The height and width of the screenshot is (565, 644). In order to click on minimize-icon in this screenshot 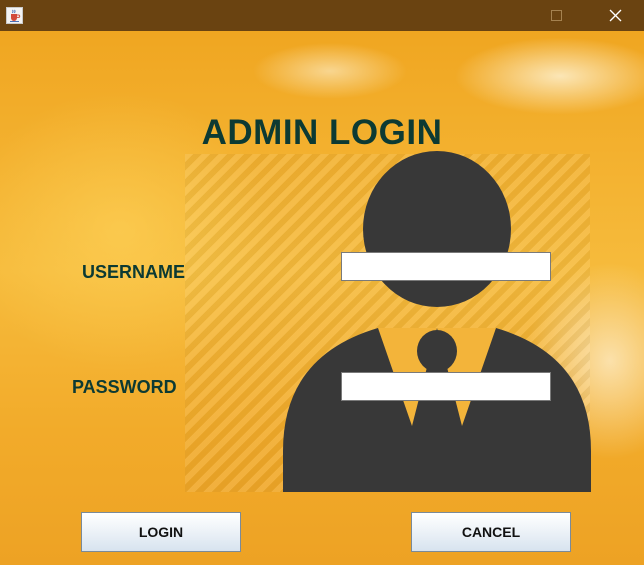, I will do `click(491, 16)`.